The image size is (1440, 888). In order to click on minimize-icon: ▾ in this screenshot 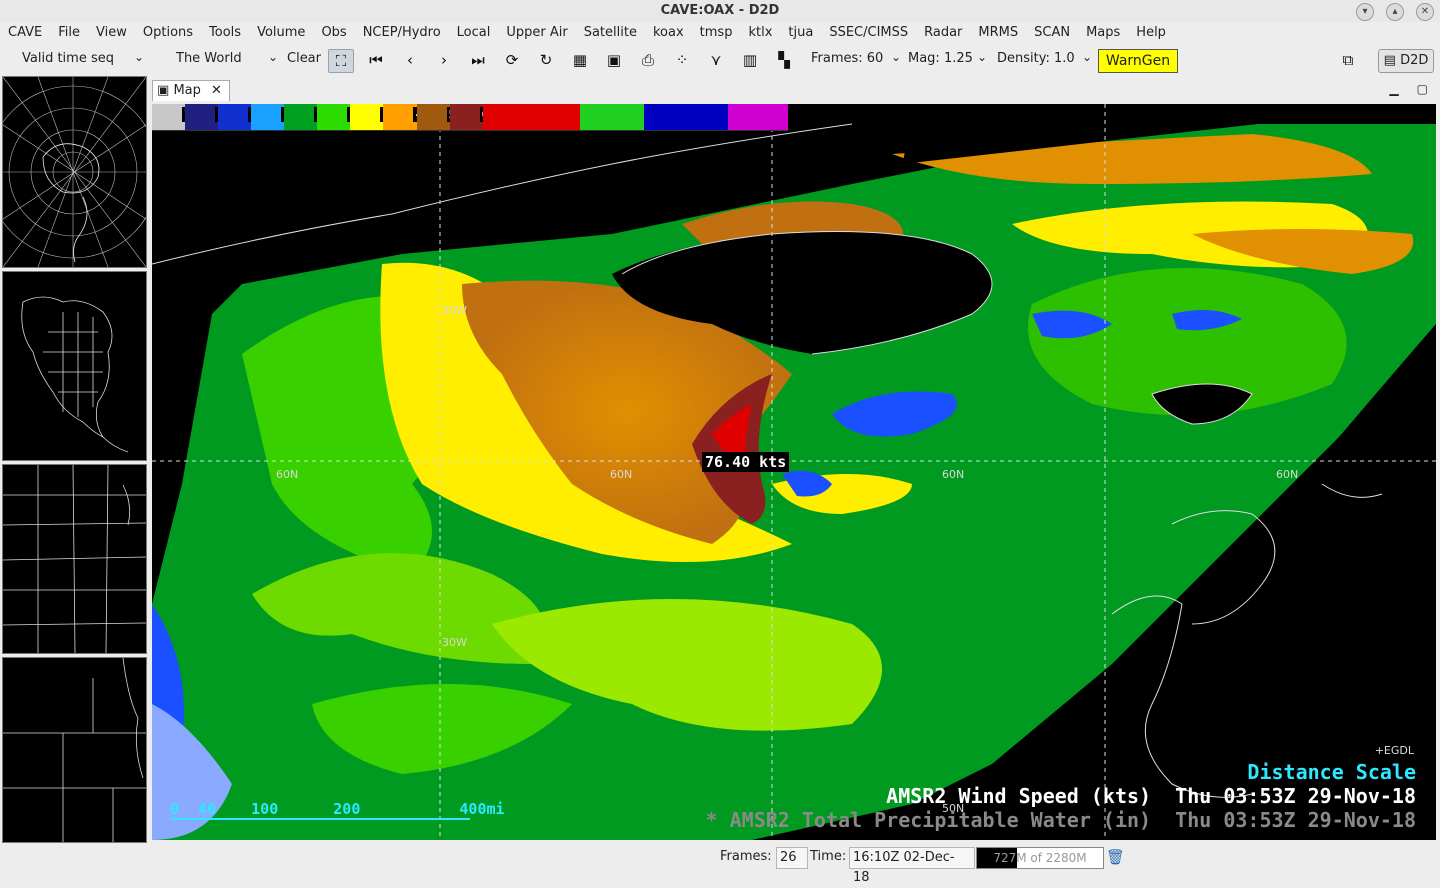, I will do `click(1365, 12)`.